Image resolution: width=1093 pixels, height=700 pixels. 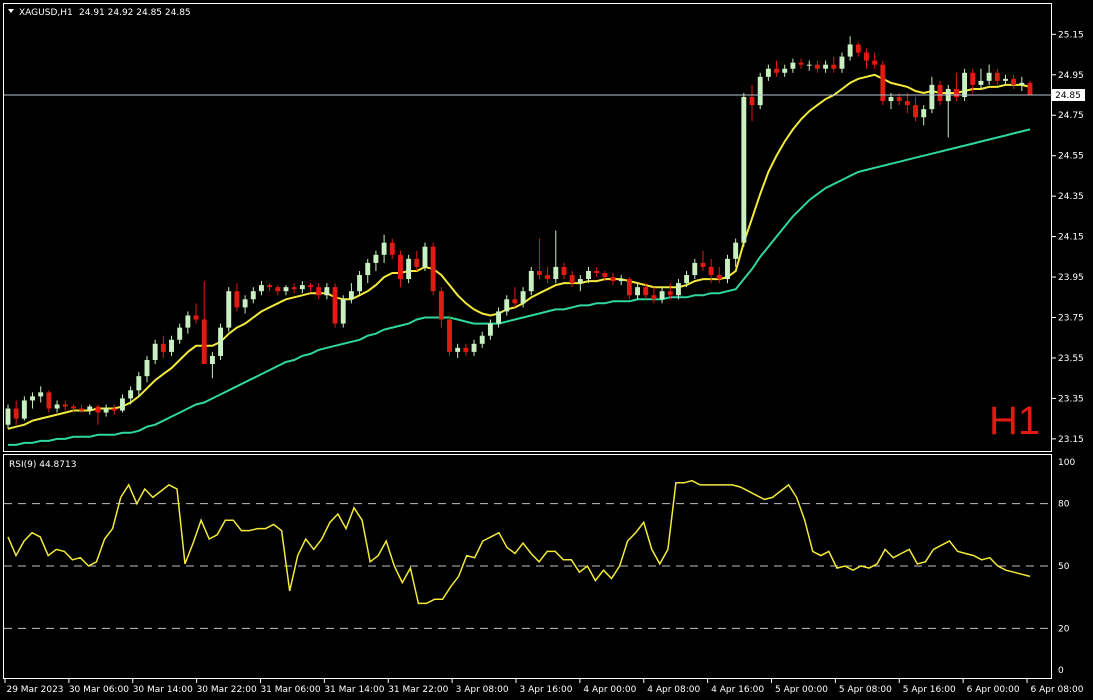 I want to click on time-tick-label: 31 Mar 14:00, so click(x=354, y=690).